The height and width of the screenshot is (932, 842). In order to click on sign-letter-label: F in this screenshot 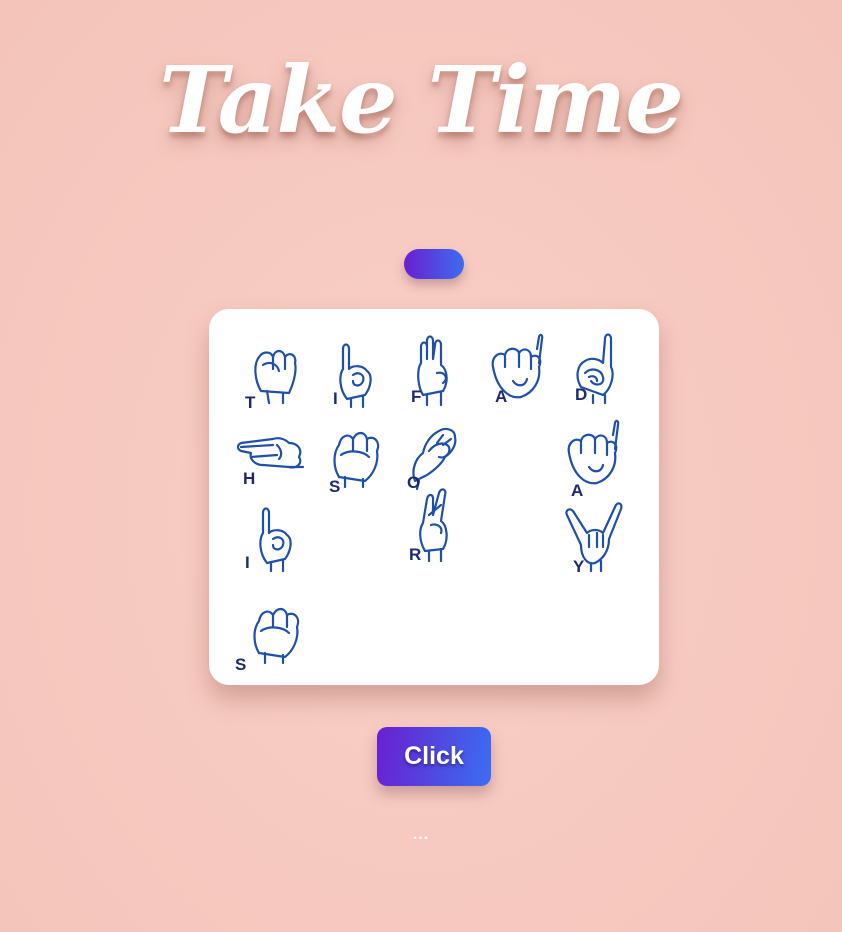, I will do `click(416, 396)`.